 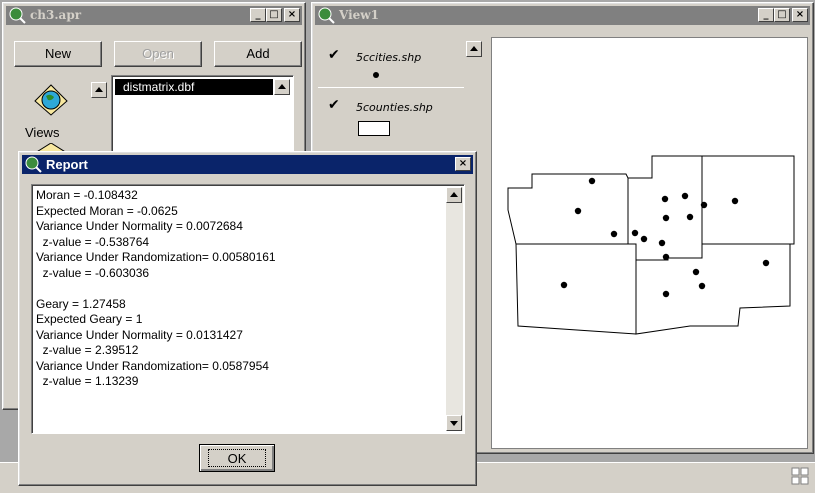 I want to click on scroll-up-button, so click(x=454, y=195).